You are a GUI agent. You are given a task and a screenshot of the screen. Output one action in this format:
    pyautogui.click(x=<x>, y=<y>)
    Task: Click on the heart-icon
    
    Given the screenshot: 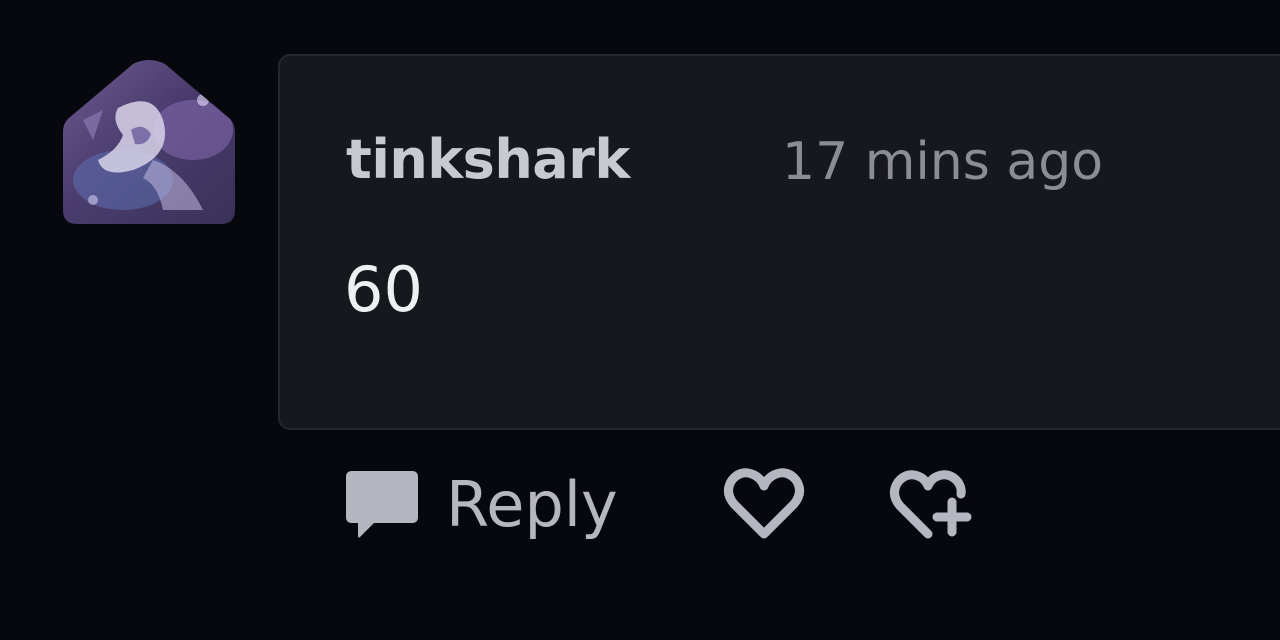 What is the action you would take?
    pyautogui.click(x=764, y=503)
    